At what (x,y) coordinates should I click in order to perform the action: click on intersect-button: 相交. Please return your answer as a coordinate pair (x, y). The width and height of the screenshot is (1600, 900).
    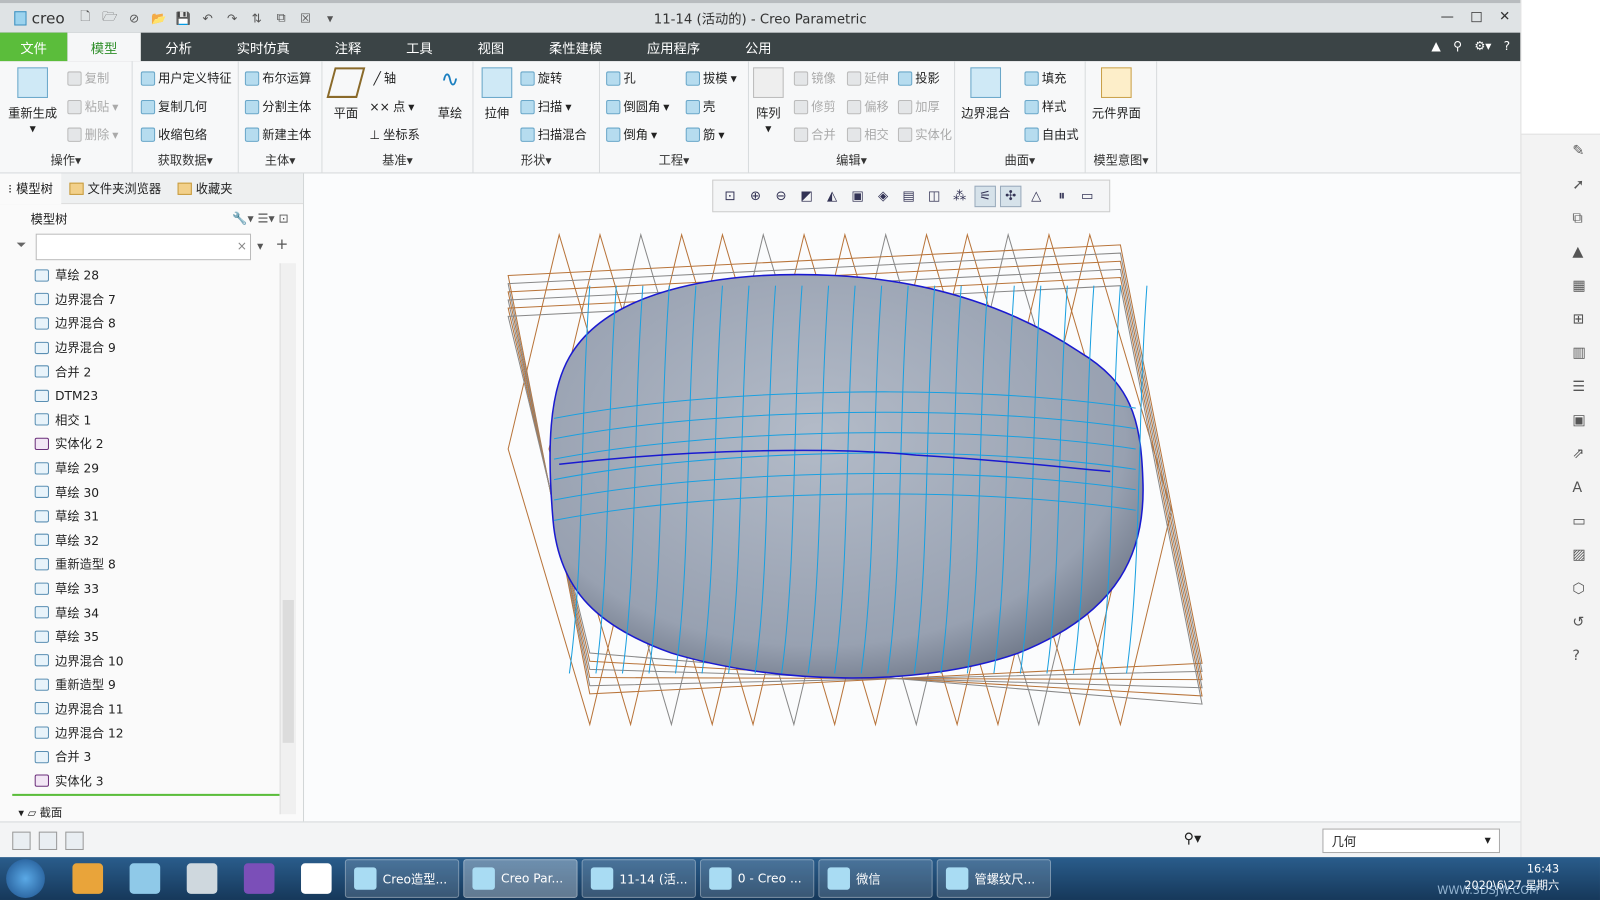
    Looking at the image, I should click on (867, 134).